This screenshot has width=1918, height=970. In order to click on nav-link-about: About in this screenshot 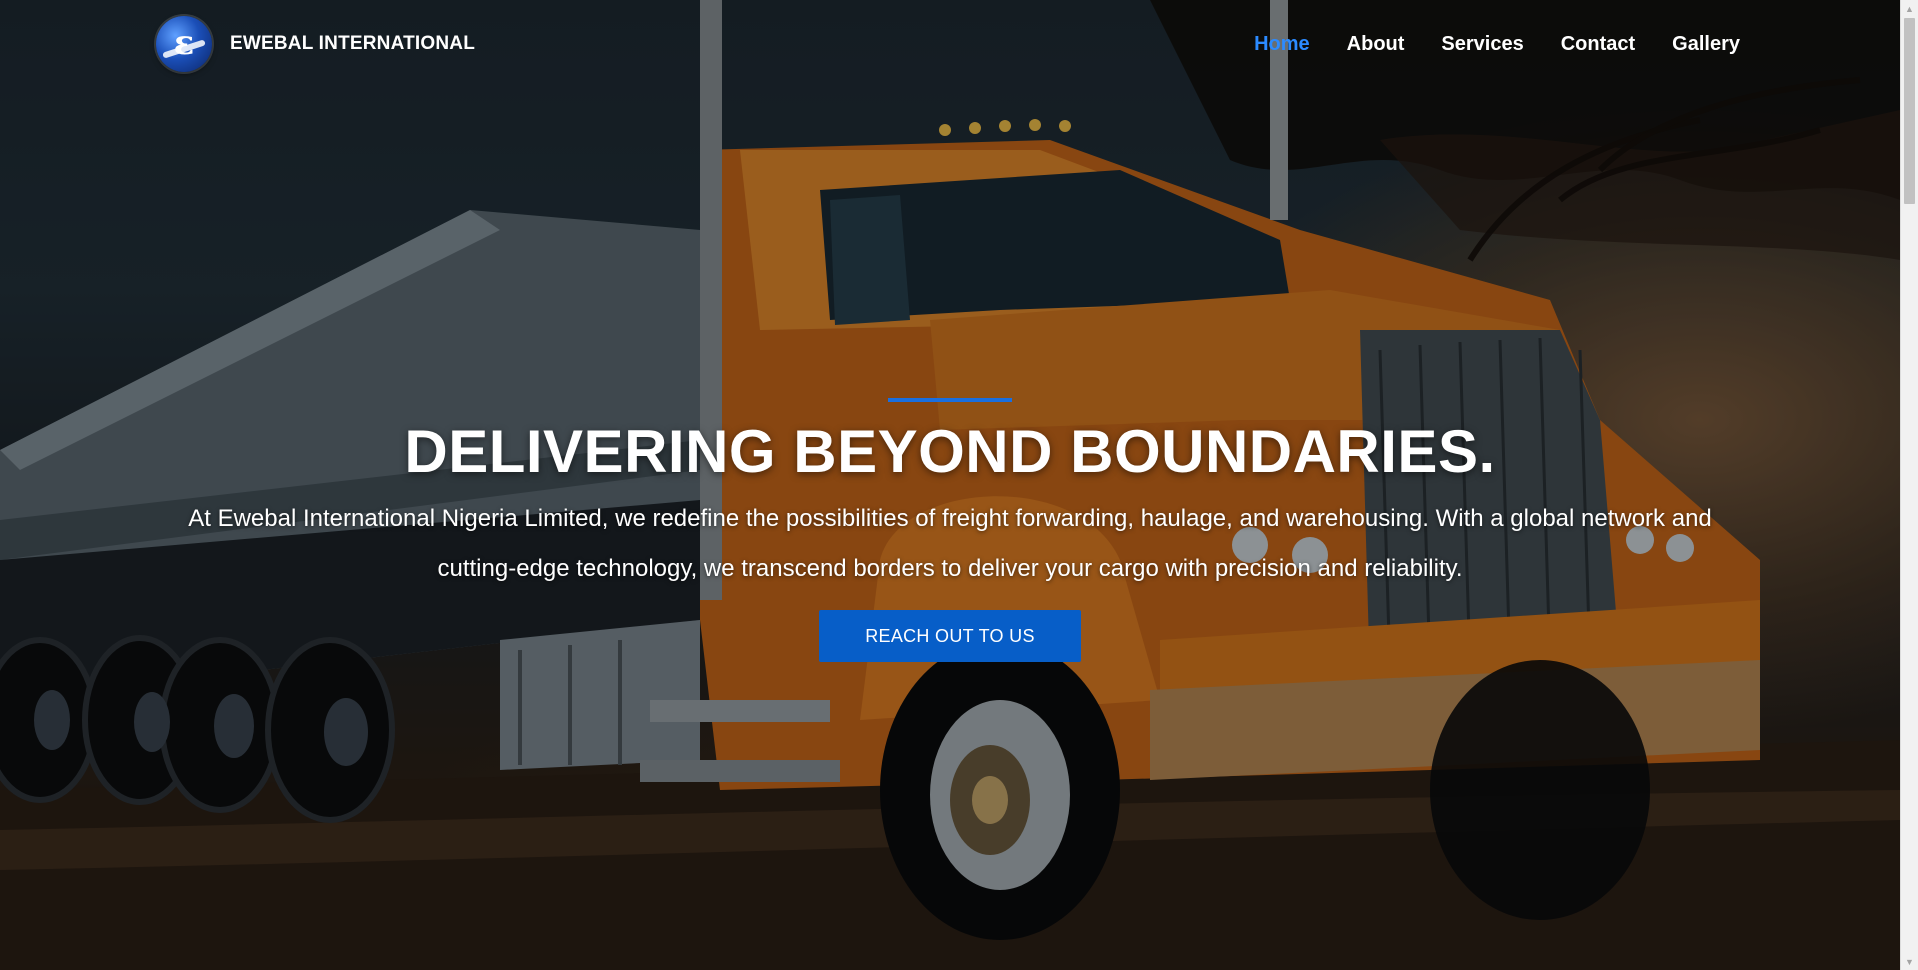, I will do `click(1376, 44)`.